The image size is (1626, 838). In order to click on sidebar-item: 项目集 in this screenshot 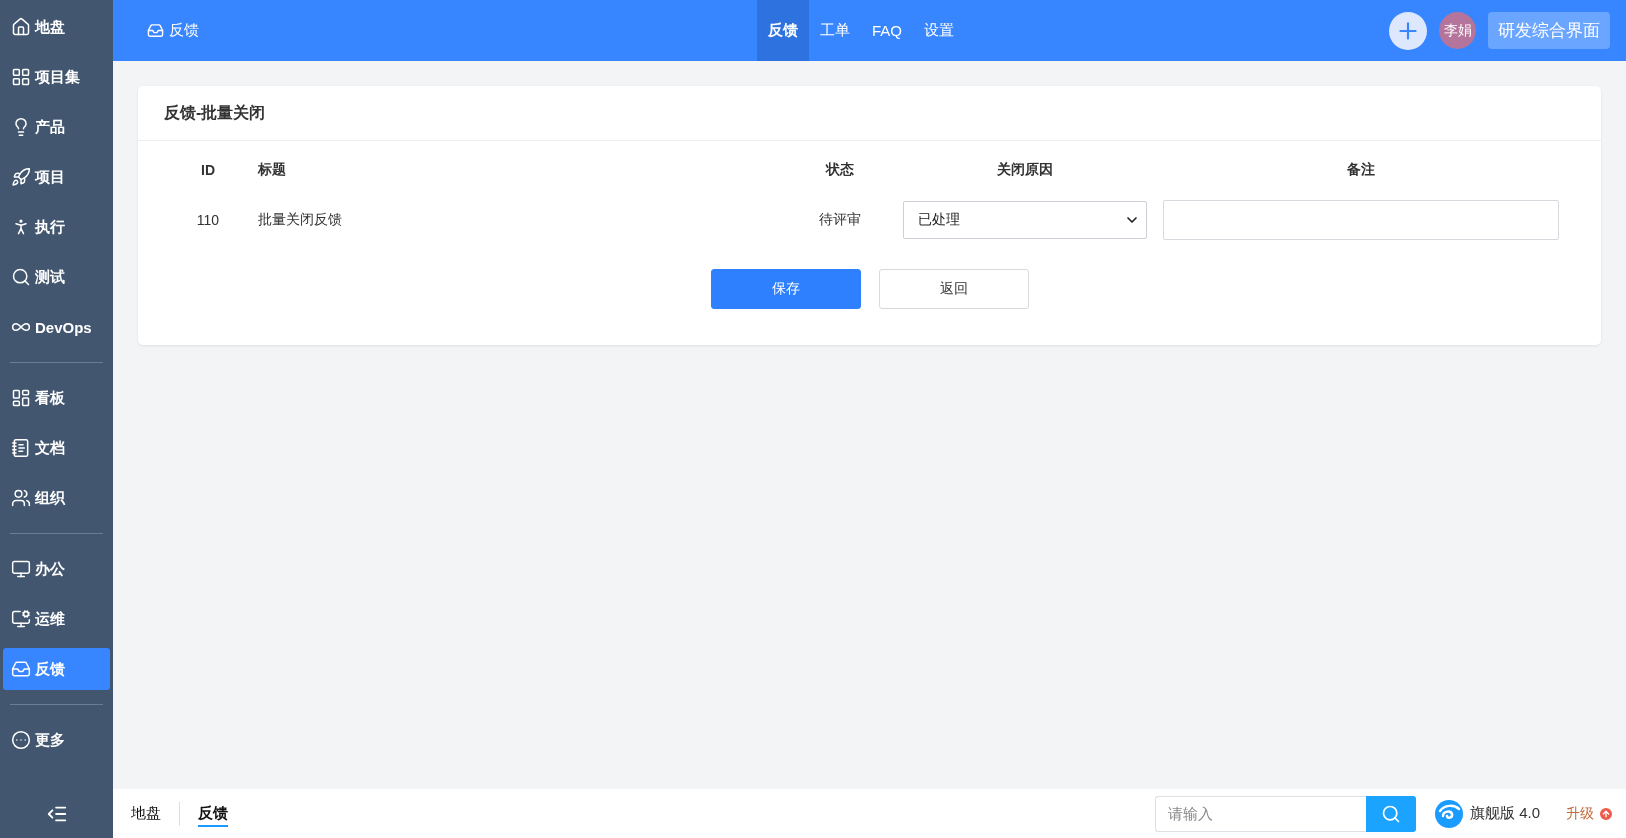, I will do `click(56, 77)`.